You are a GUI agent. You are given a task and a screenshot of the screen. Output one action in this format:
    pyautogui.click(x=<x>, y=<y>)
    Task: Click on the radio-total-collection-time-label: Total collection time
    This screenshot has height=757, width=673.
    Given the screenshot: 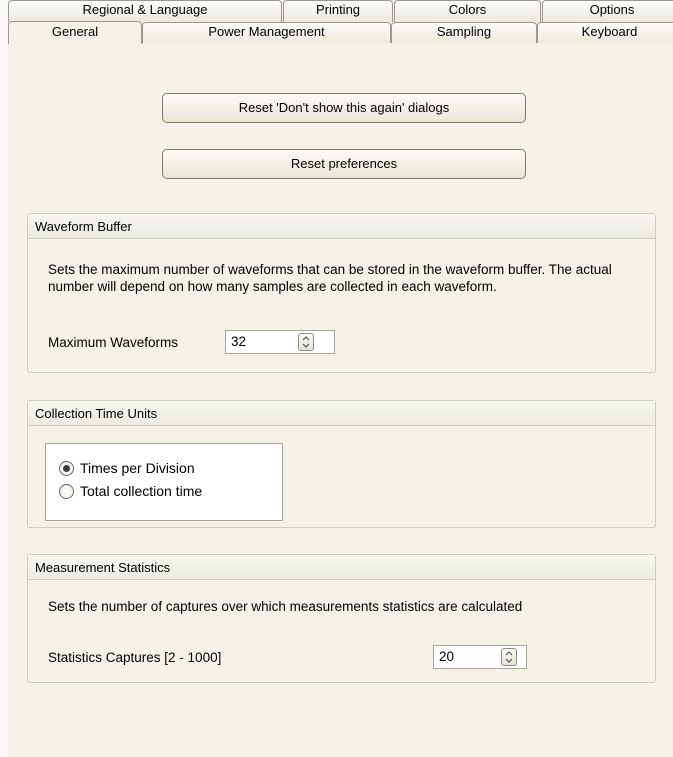 What is the action you would take?
    pyautogui.click(x=141, y=491)
    